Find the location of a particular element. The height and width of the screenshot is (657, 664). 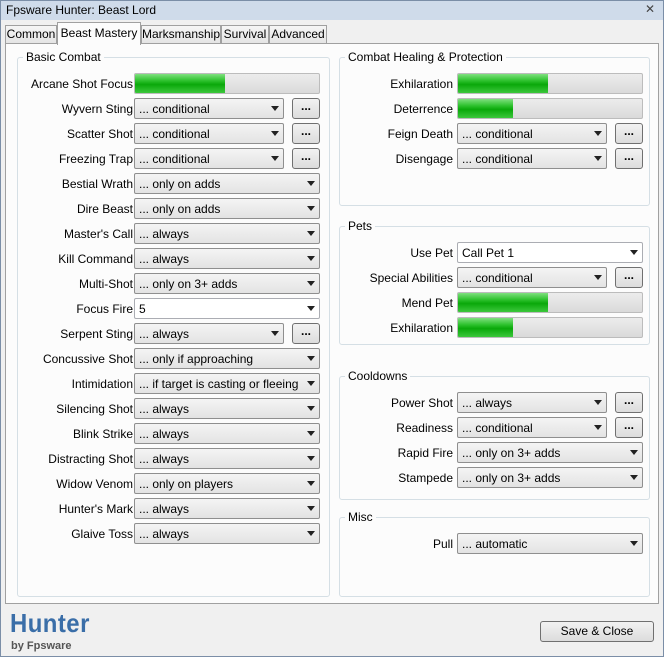

tab-common: Common is located at coordinates (31, 34).